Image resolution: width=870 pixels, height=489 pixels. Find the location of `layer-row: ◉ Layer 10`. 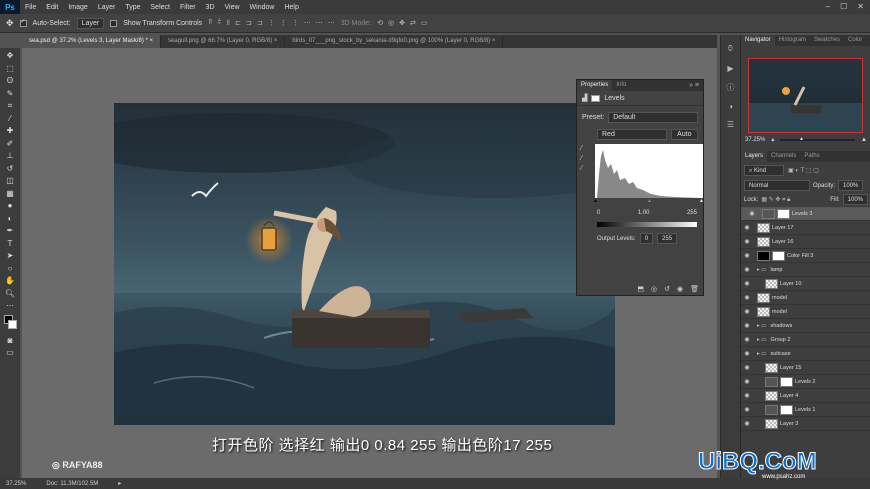

layer-row: ◉ Layer 10 is located at coordinates (805, 284).